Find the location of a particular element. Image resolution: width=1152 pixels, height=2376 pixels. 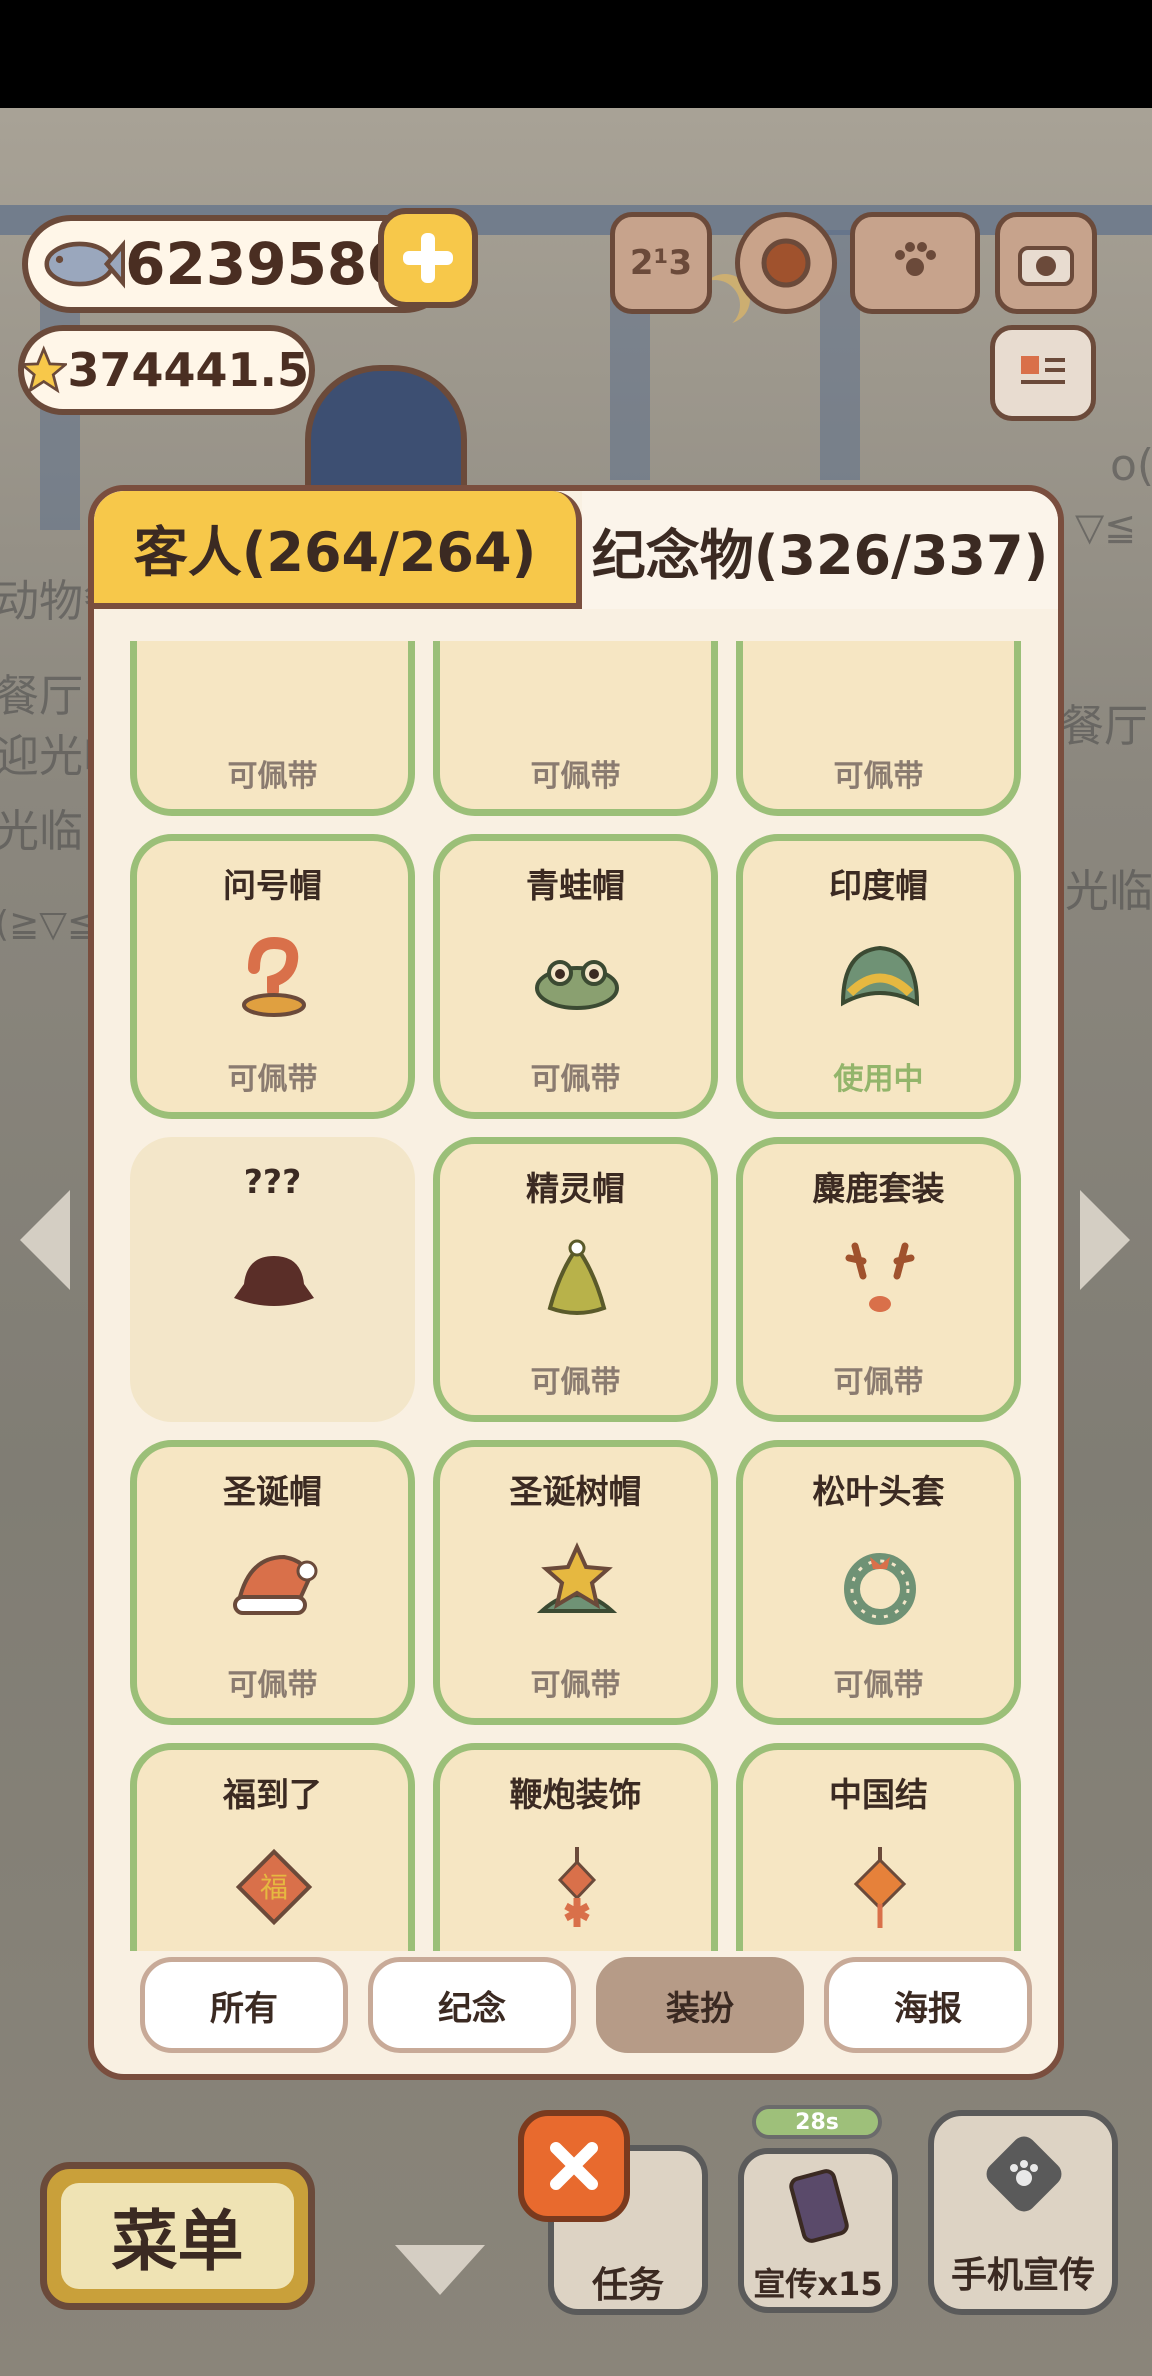

souvenir-card-name: 青蛙帽 is located at coordinates (575, 885).